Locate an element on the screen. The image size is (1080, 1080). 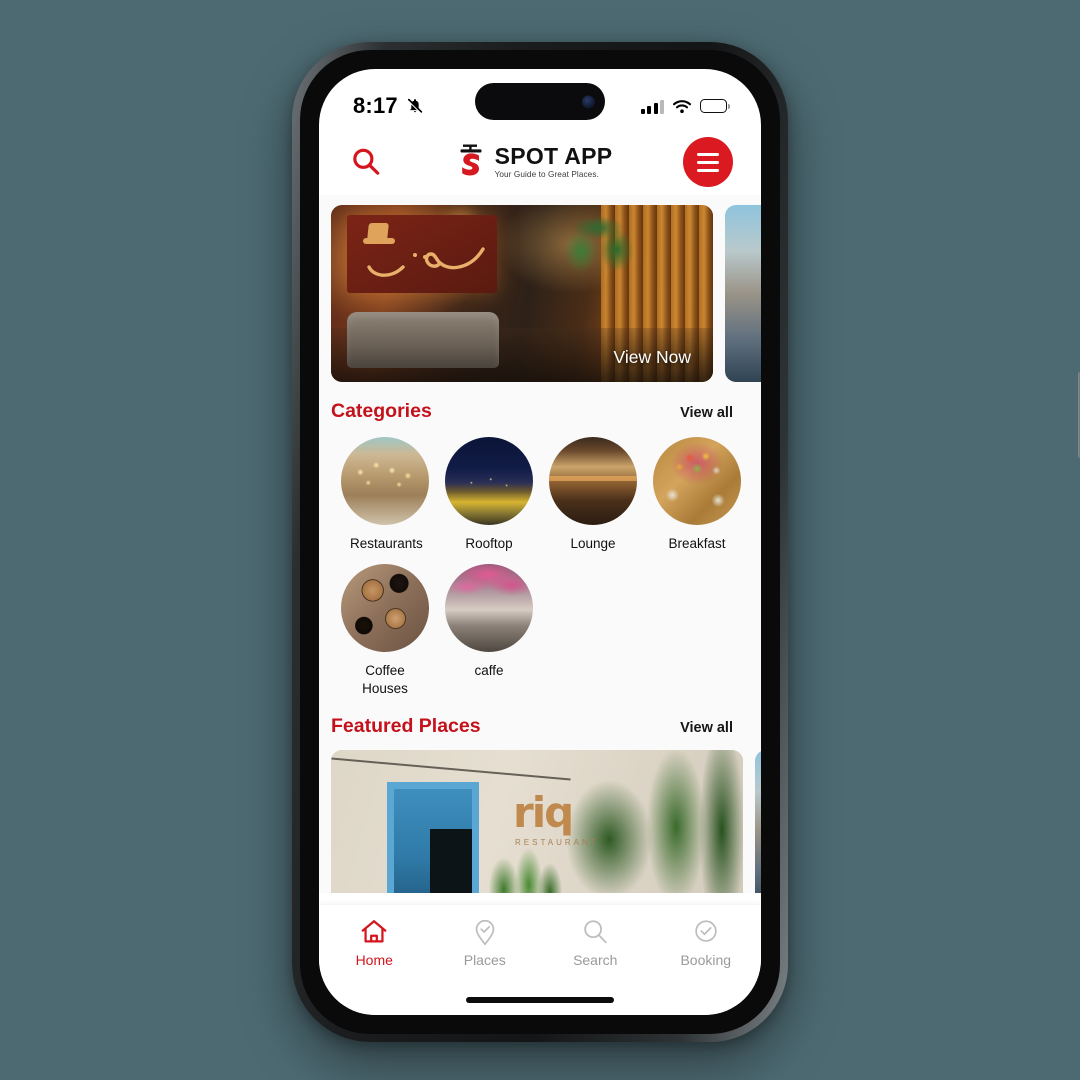
home-icon is located at coordinates (374, 931).